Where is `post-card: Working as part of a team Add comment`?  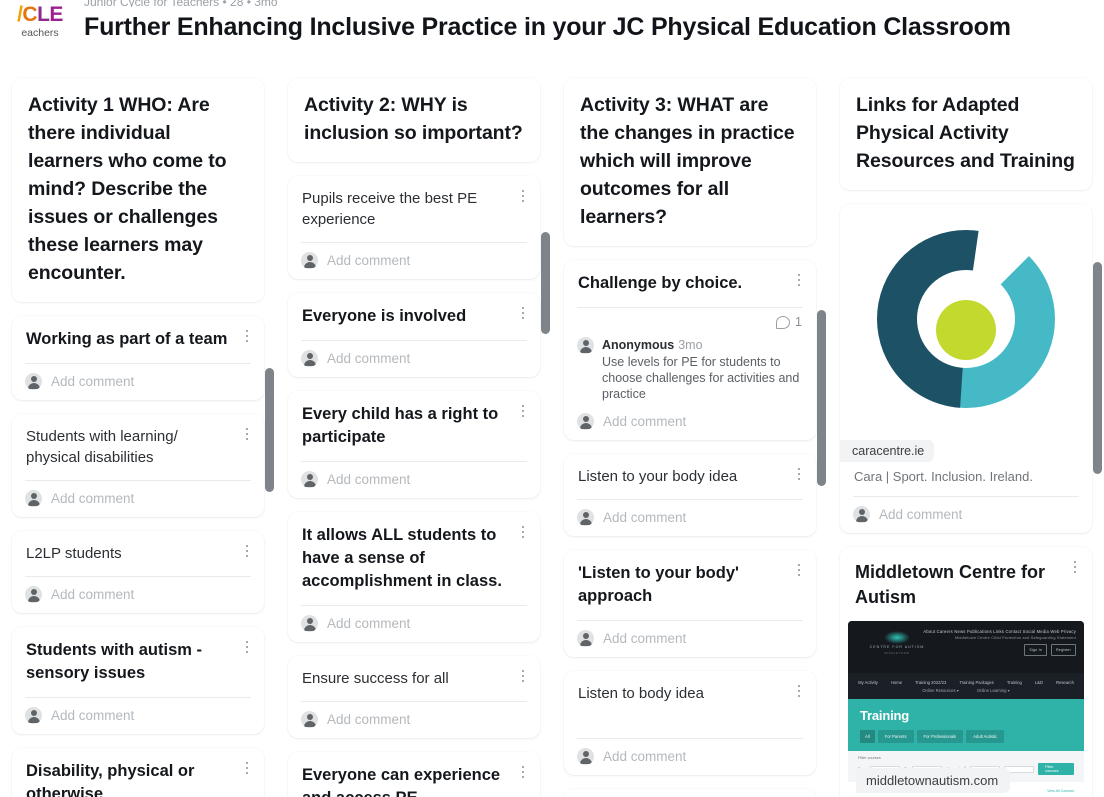
post-card: Working as part of a team Add comment is located at coordinates (138, 358).